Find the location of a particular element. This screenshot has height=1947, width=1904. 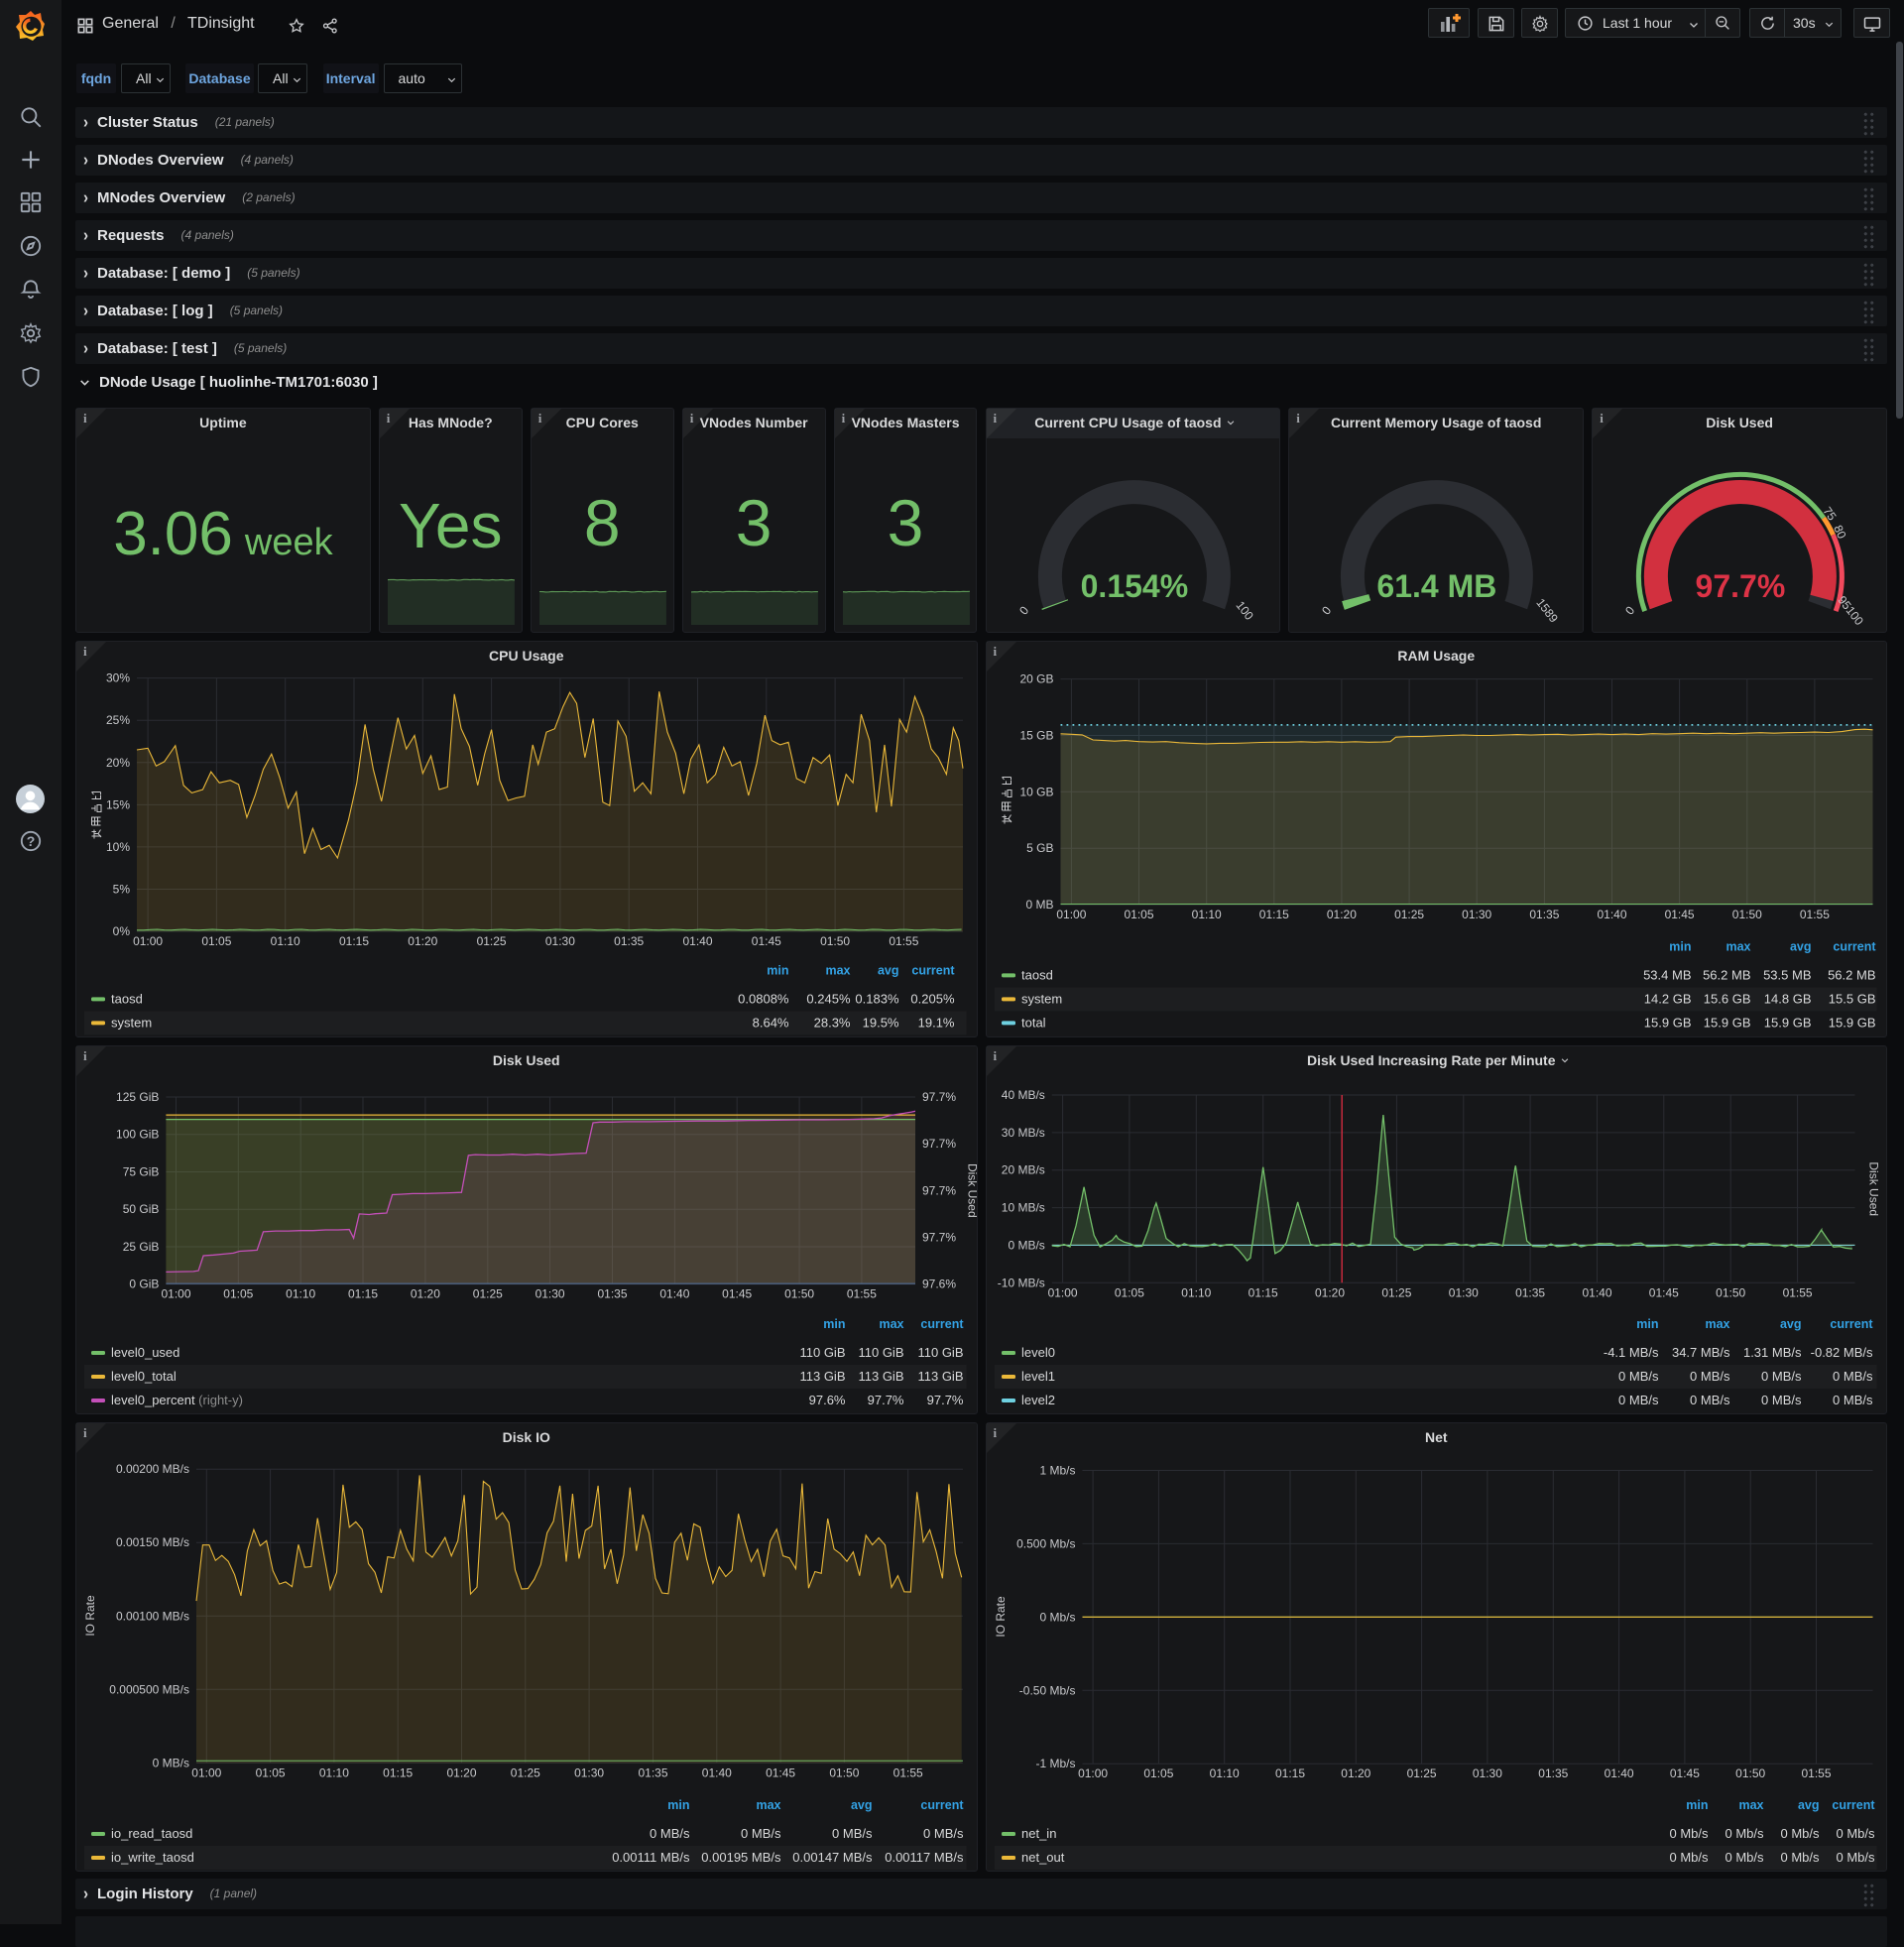

svg-text: 125 GiB is located at coordinates (137, 1097).